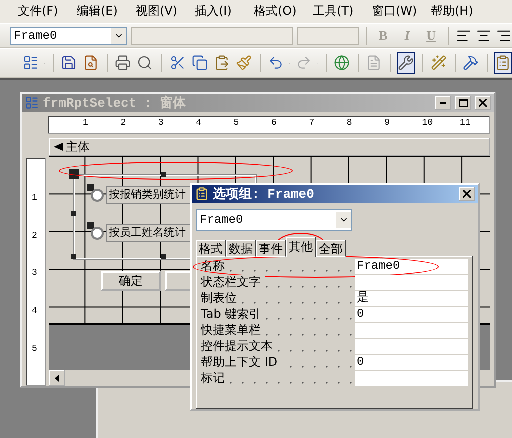 This screenshot has height=438, width=512. Describe the element at coordinates (278, 346) in the screenshot. I see `property-name: 控件提示文本` at that location.